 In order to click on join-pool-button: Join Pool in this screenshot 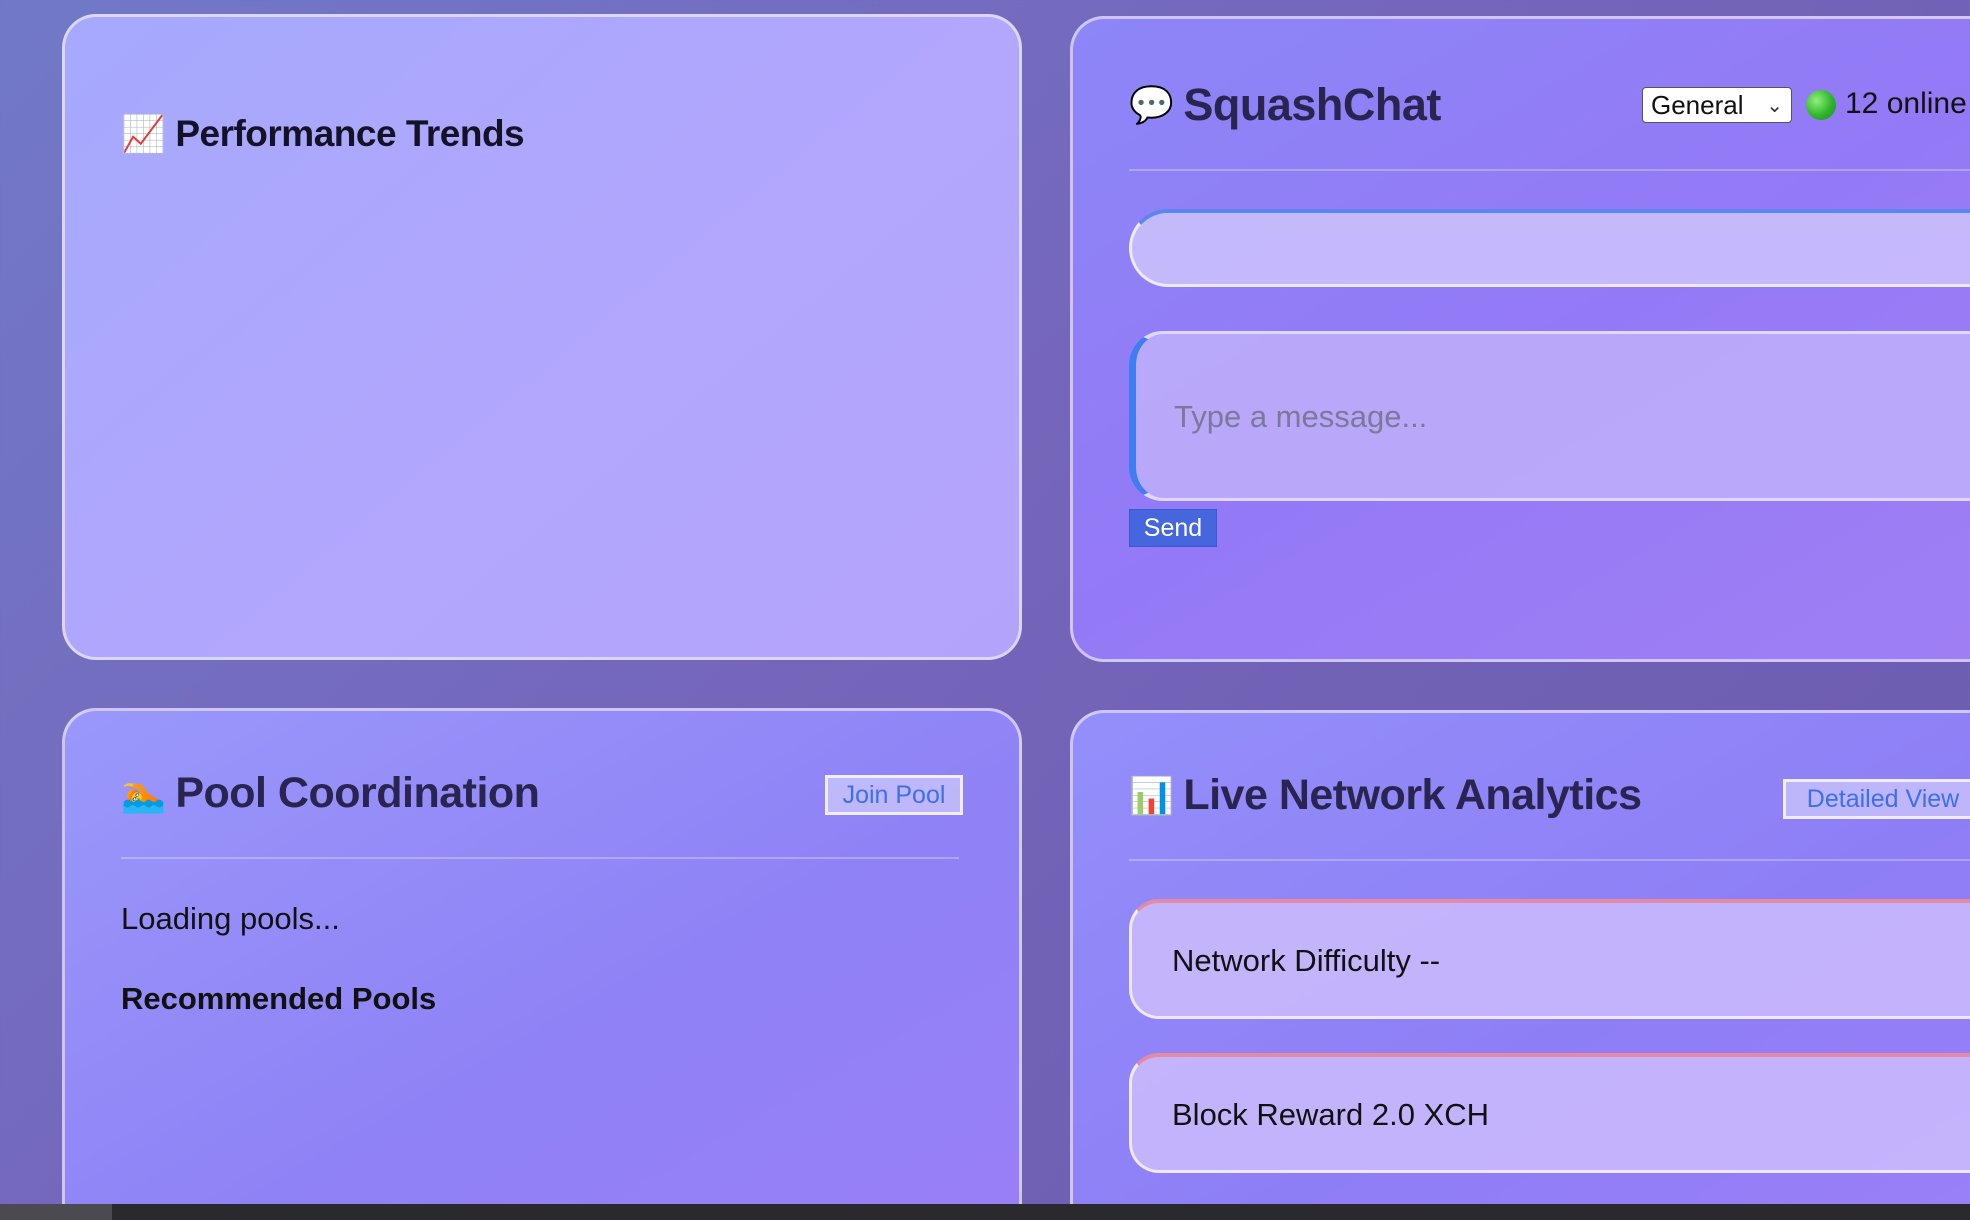, I will do `click(894, 795)`.